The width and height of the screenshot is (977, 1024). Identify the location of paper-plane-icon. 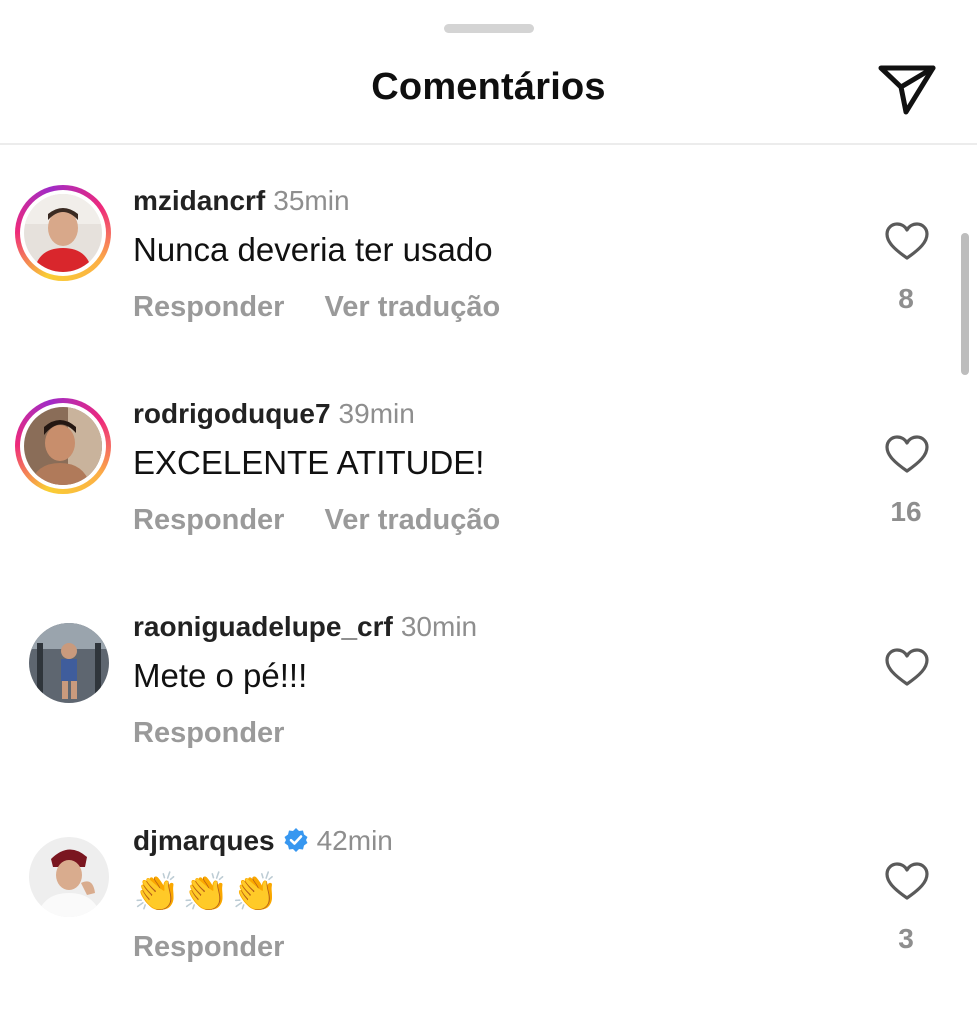
(907, 90).